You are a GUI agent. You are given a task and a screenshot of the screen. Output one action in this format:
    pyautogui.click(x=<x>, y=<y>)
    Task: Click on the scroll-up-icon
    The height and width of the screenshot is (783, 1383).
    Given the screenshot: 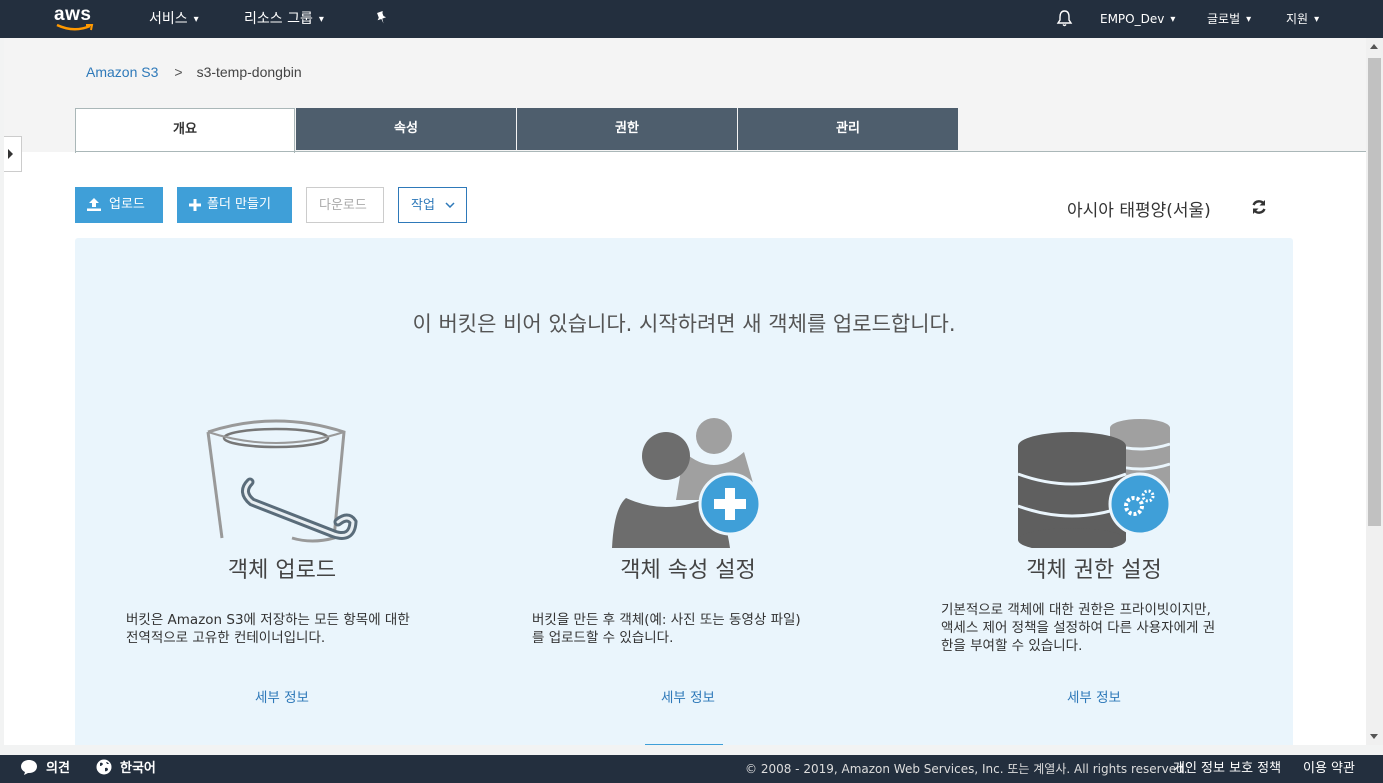 What is the action you would take?
    pyautogui.click(x=1374, y=46)
    